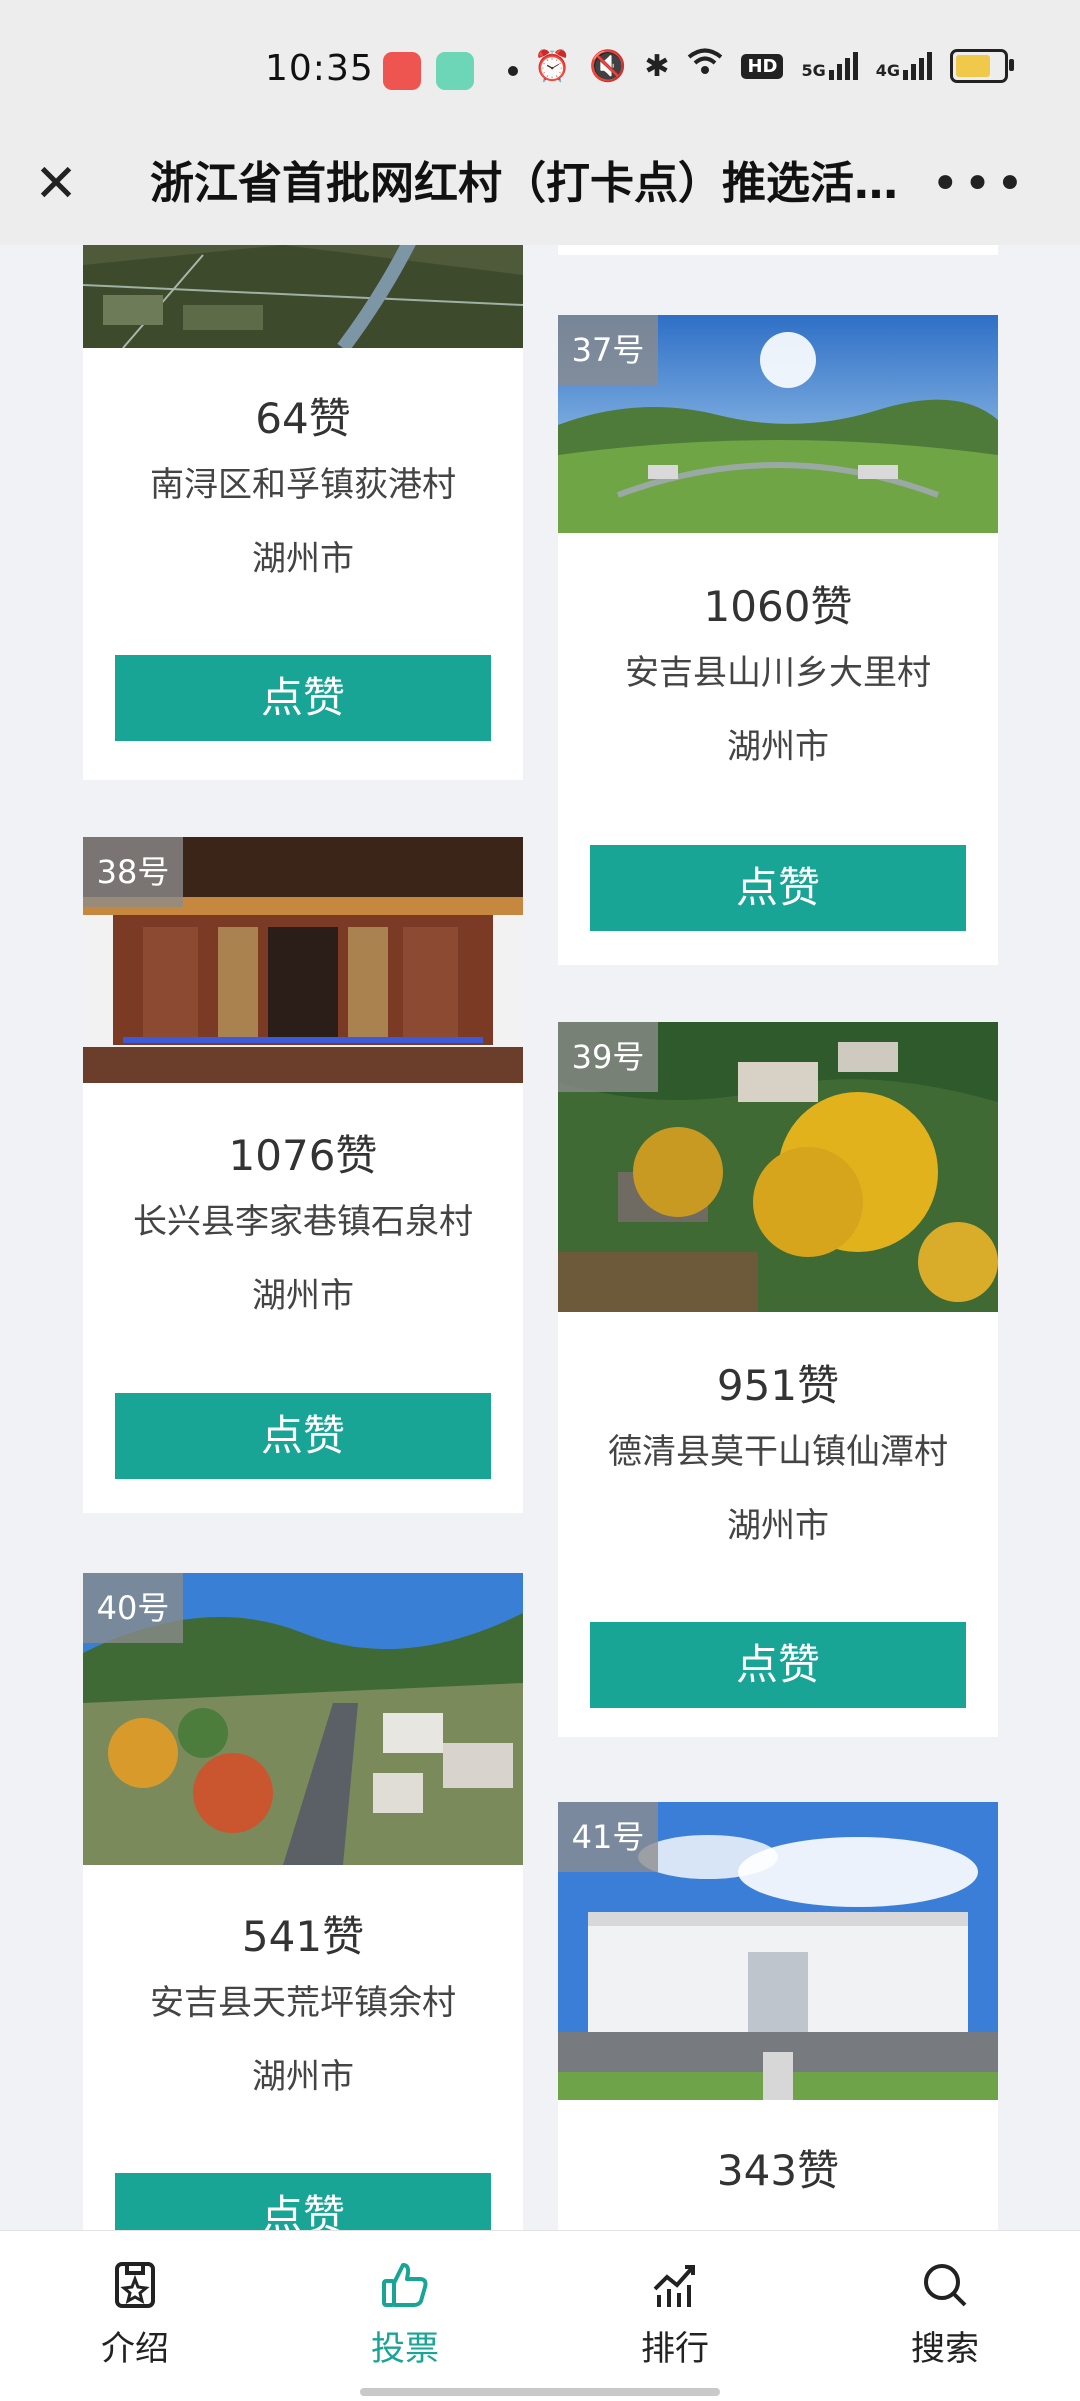 This screenshot has height=2401, width=1080. Describe the element at coordinates (778, 673) in the screenshot. I see `village-name: 安吉县山川乡大里村` at that location.